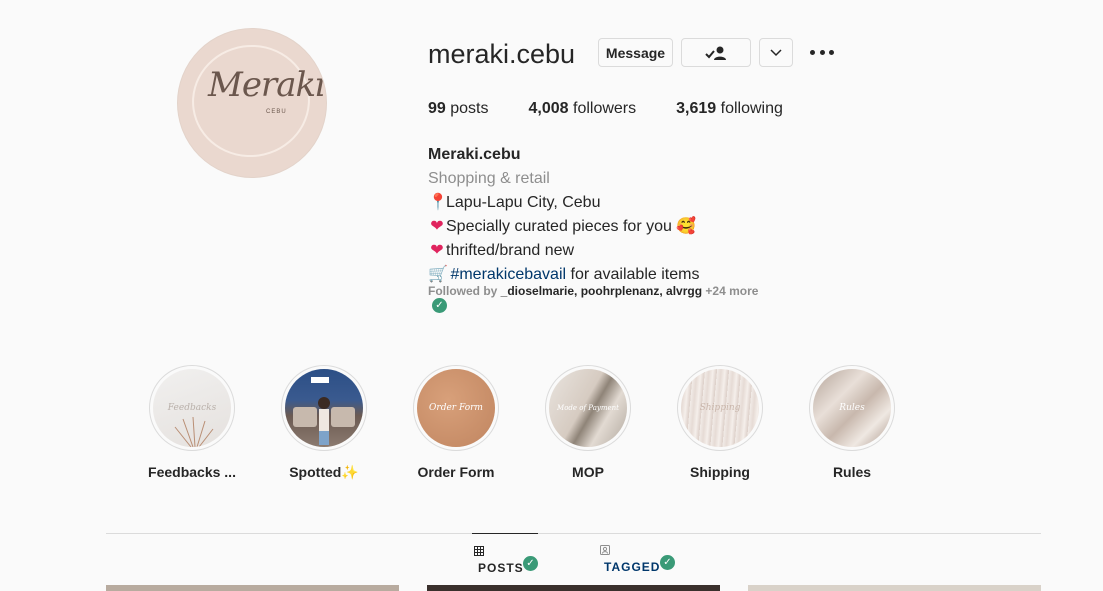 The height and width of the screenshot is (591, 1103). I want to click on smiling-hearts-icon: 🥰, so click(686, 226).